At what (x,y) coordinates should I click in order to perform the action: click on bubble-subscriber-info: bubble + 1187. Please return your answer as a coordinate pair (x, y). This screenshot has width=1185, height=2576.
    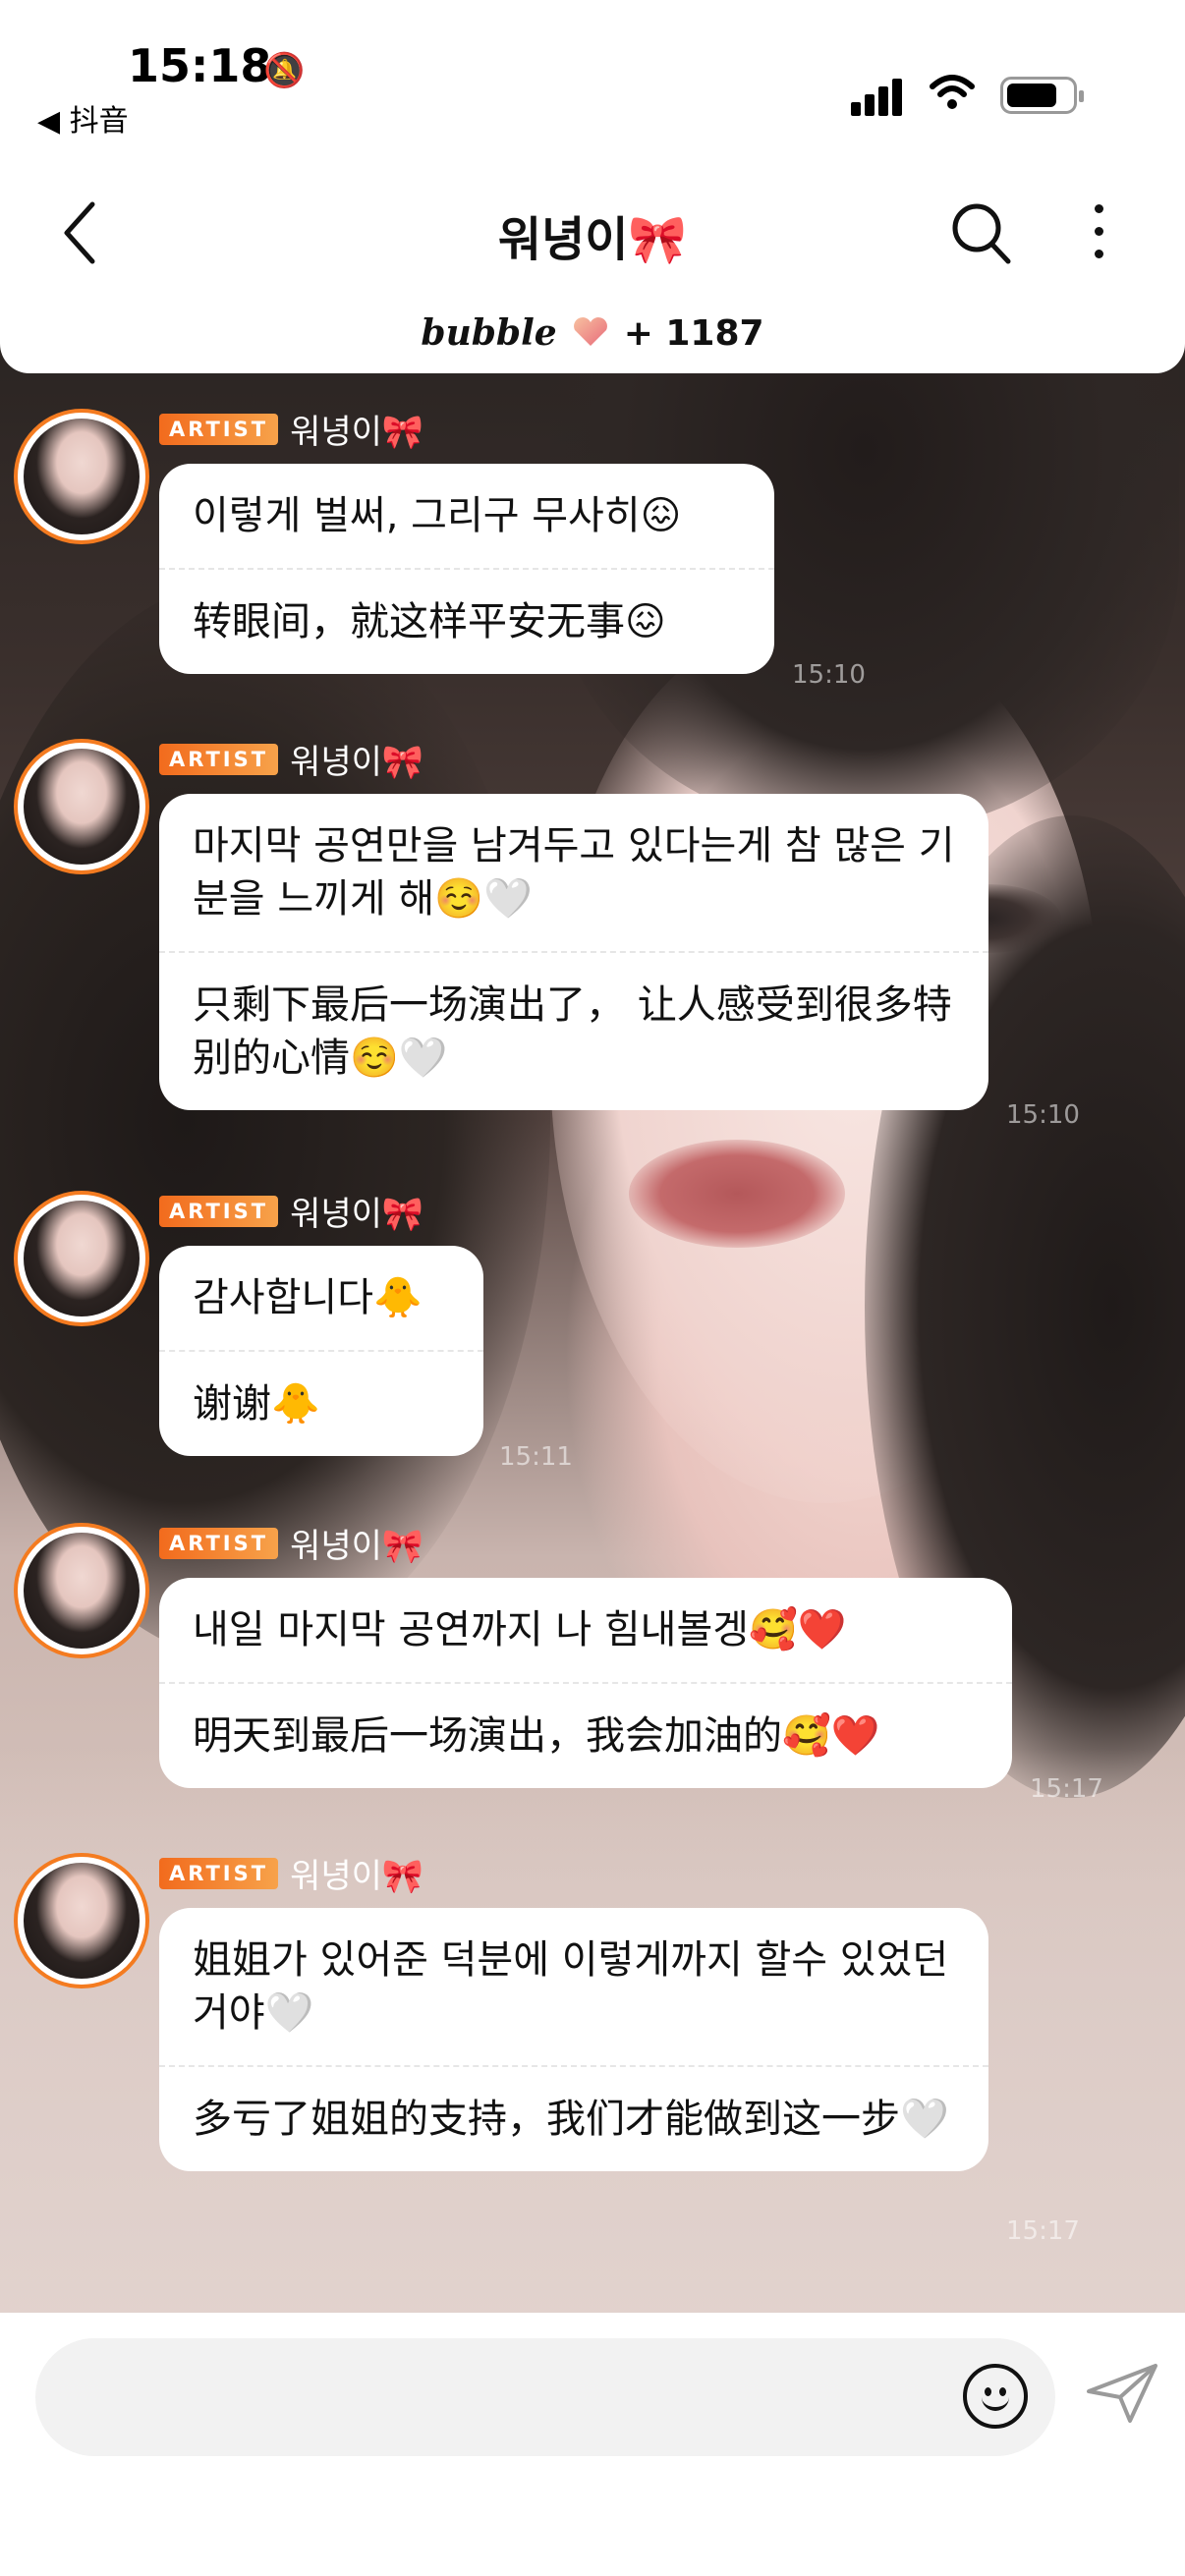
    Looking at the image, I should click on (592, 333).